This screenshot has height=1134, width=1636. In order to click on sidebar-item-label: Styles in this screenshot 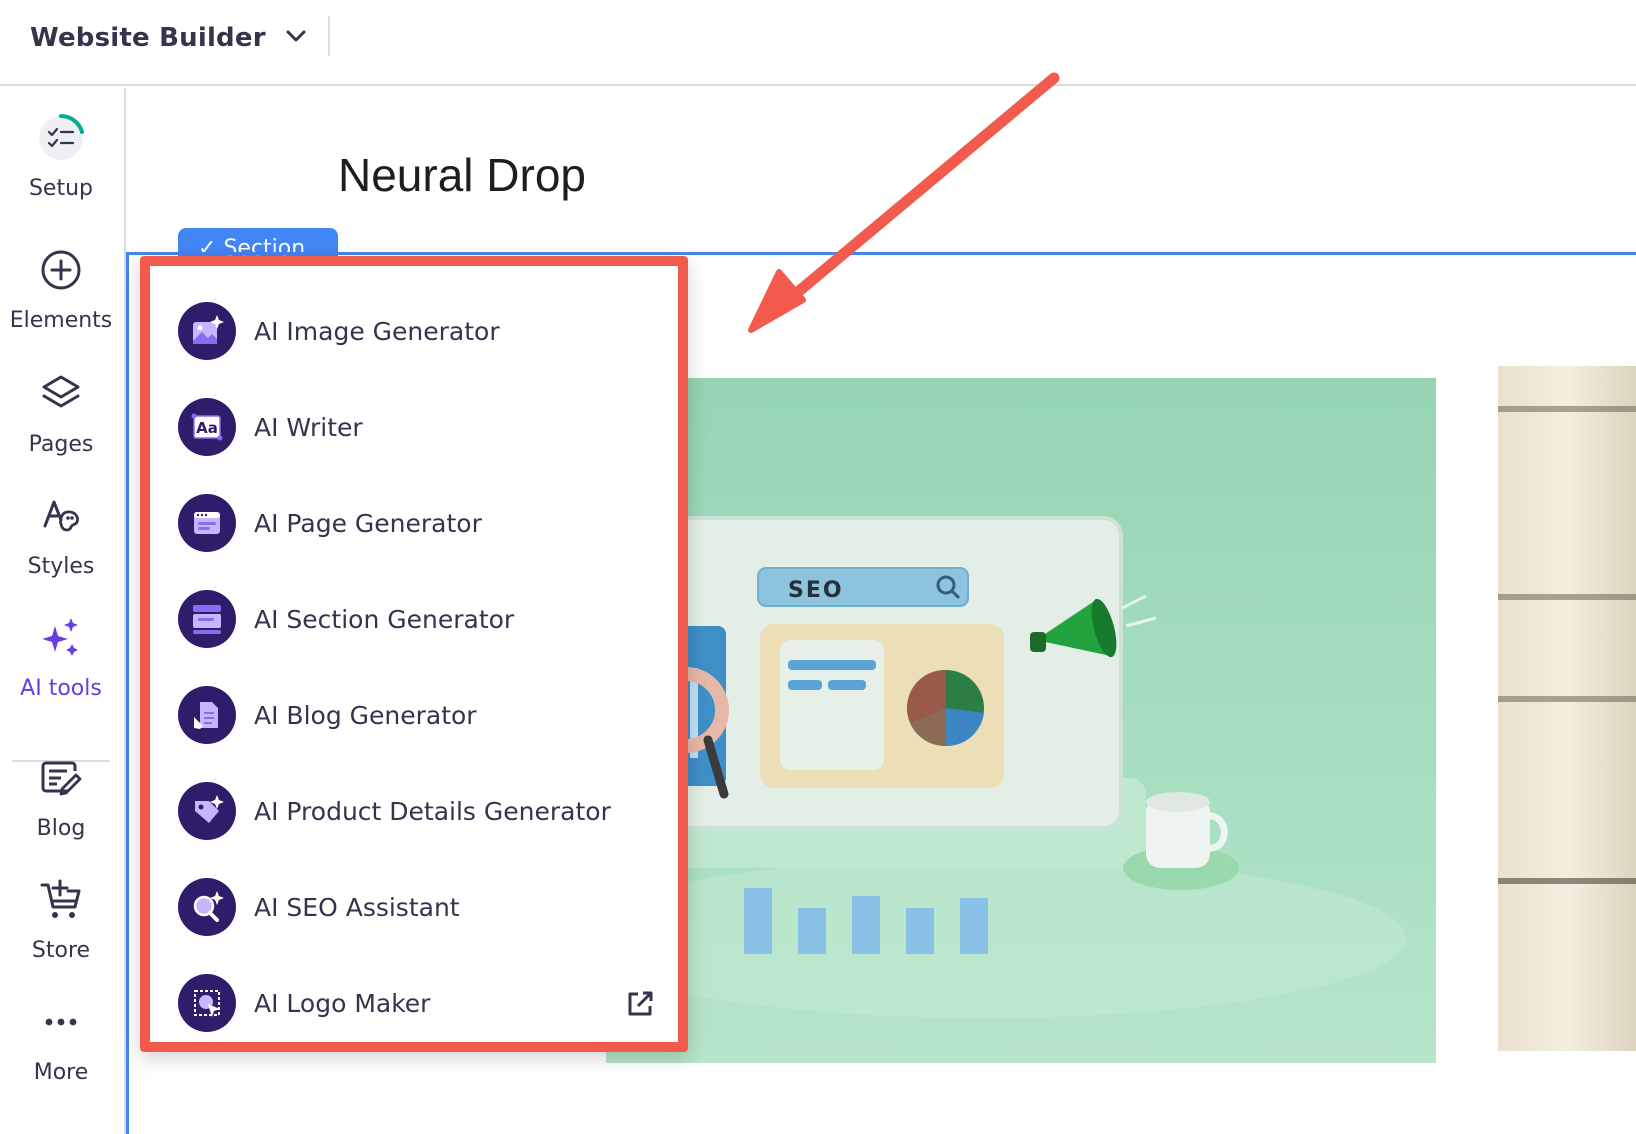, I will do `click(61, 566)`.